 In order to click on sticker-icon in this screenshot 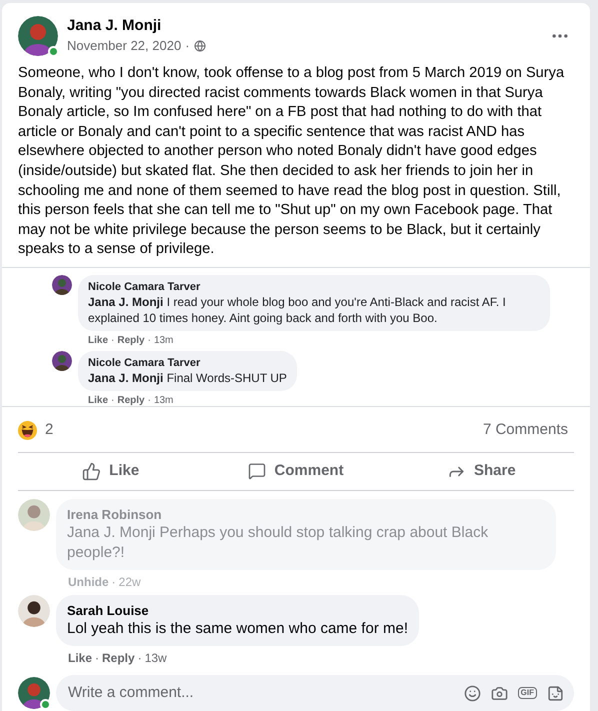, I will do `click(555, 693)`.